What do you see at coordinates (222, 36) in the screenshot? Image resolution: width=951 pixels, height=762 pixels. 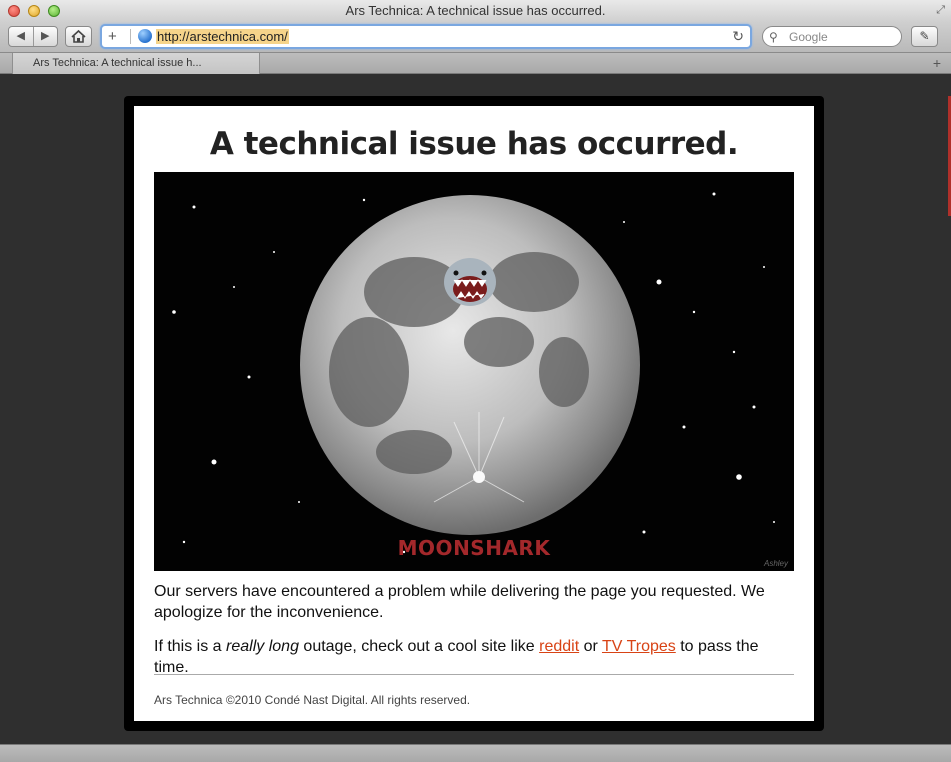 I see `url-field: http://arstechnica.com/` at bounding box center [222, 36].